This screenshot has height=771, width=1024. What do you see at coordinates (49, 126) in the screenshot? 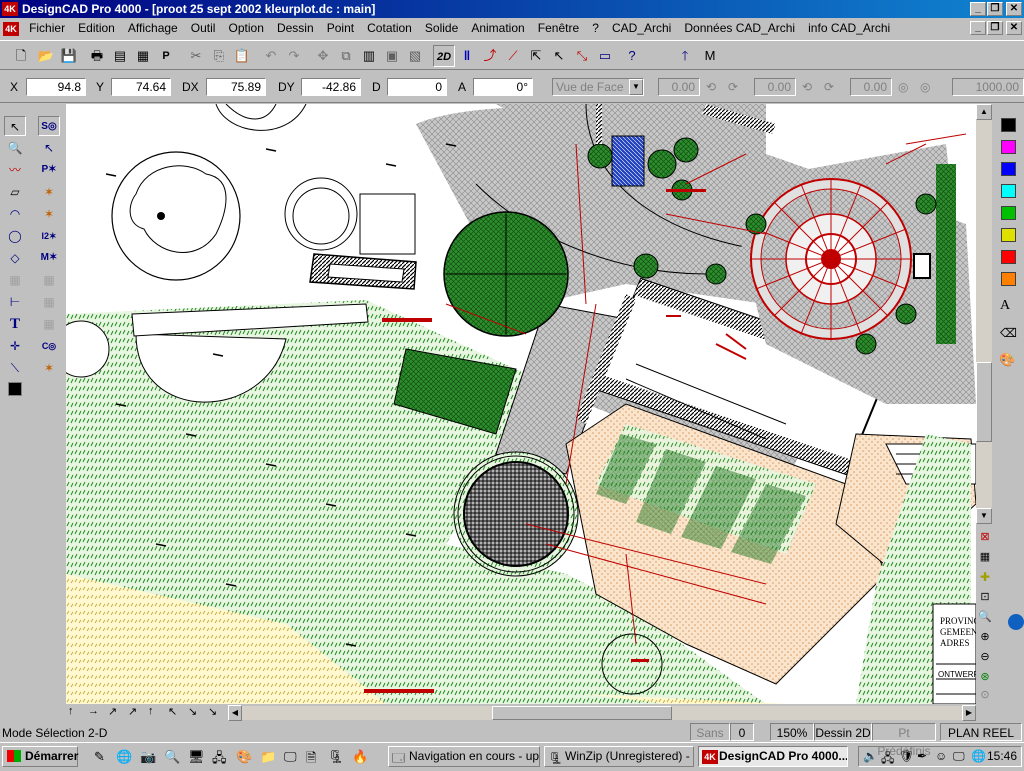
I see `snap-settings-icon: S◎` at bounding box center [49, 126].